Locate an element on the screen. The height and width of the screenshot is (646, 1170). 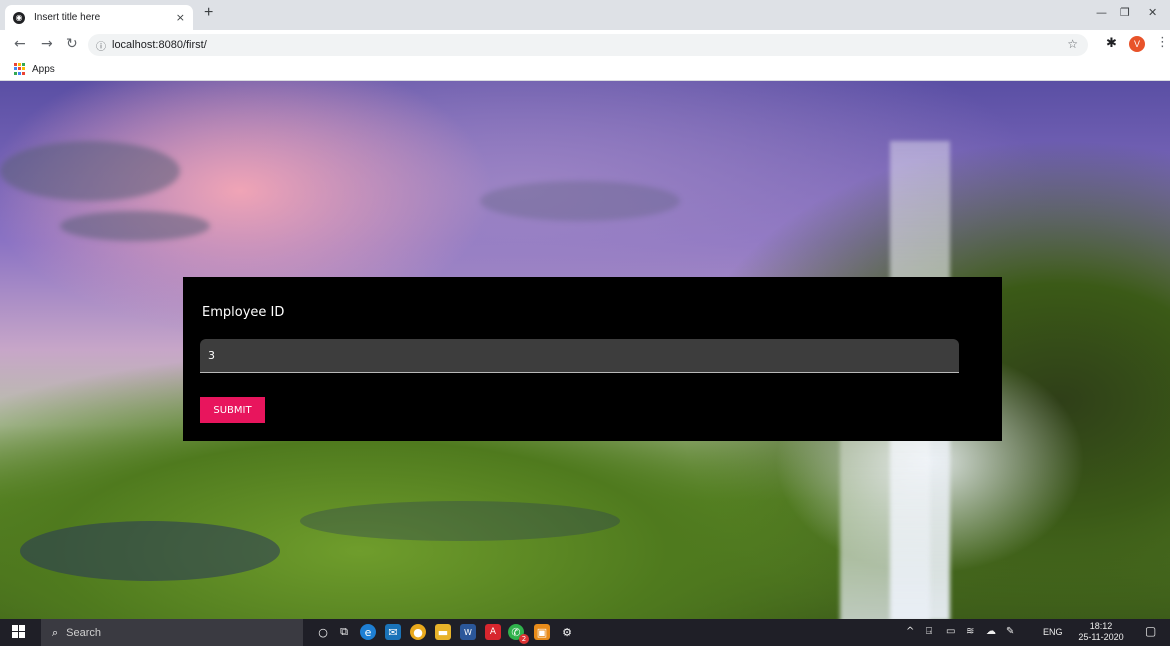
employee-id-label: Employee ID is located at coordinates (243, 312).